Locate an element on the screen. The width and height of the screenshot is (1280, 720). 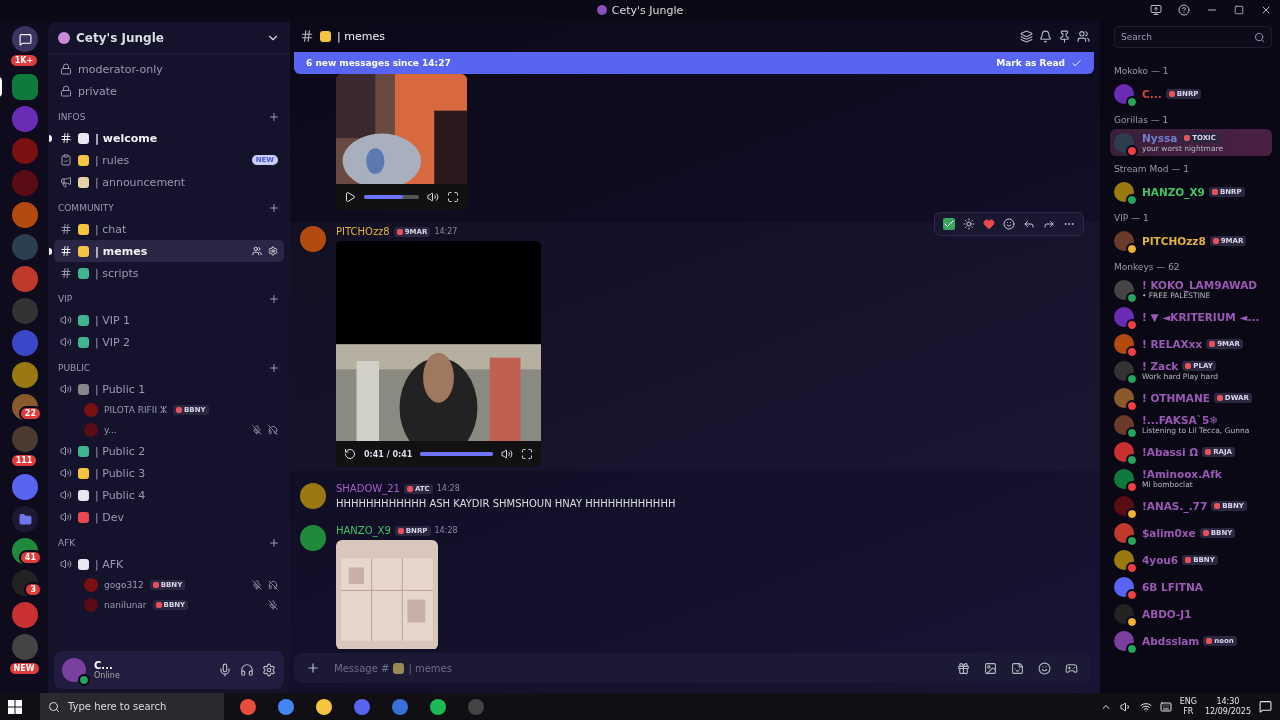
channel-item: | announcement is located at coordinates (169, 182).